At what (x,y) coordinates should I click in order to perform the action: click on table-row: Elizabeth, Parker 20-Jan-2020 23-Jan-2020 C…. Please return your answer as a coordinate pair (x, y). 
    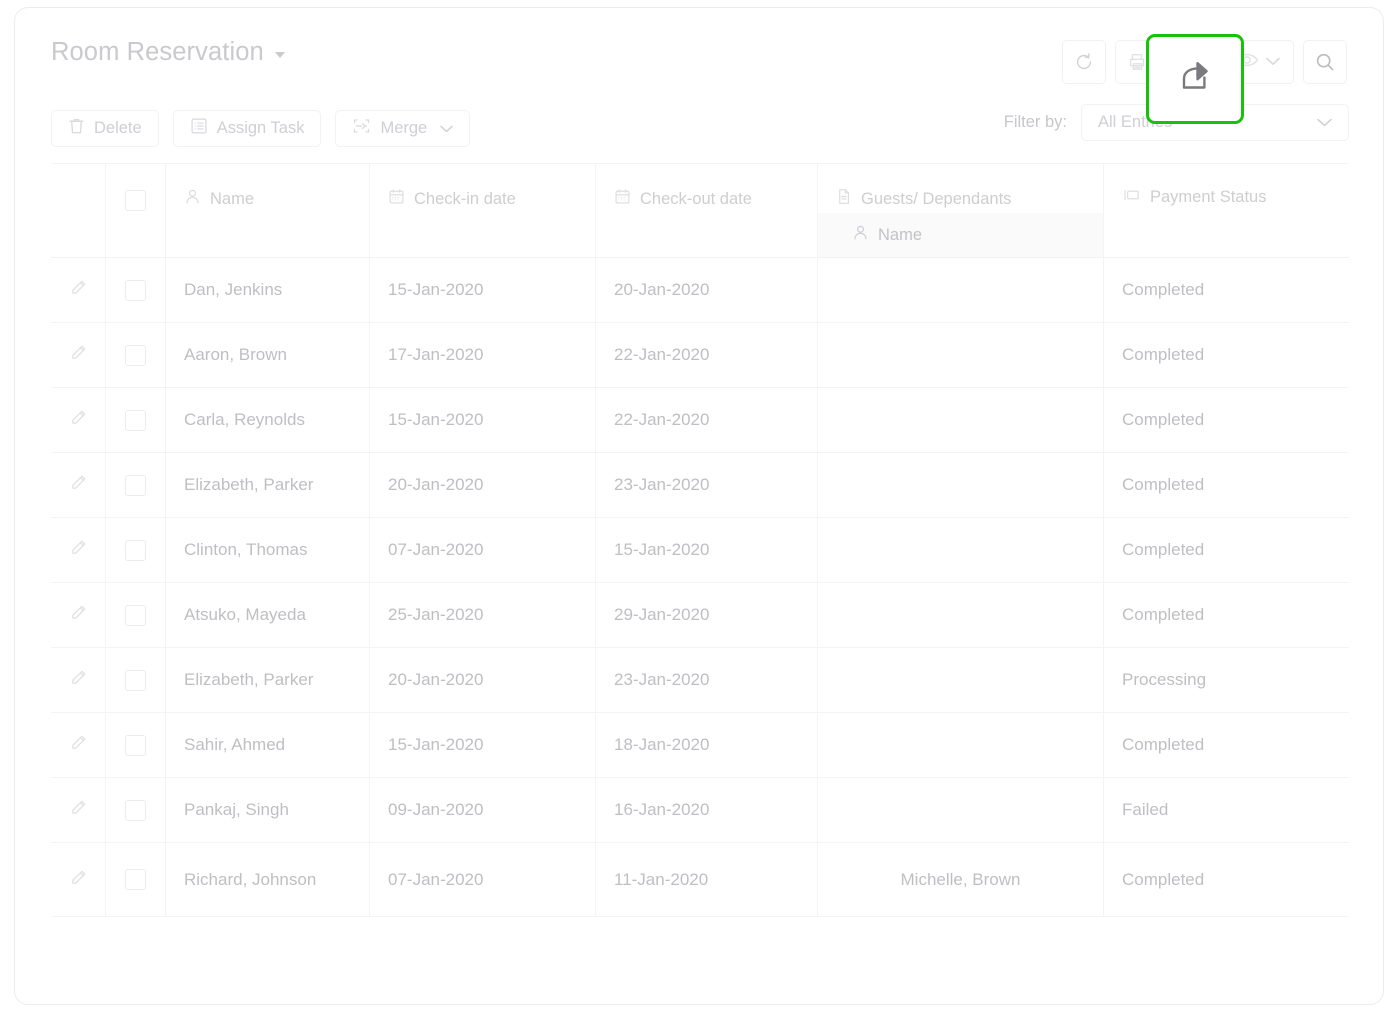
    Looking at the image, I should click on (700, 485).